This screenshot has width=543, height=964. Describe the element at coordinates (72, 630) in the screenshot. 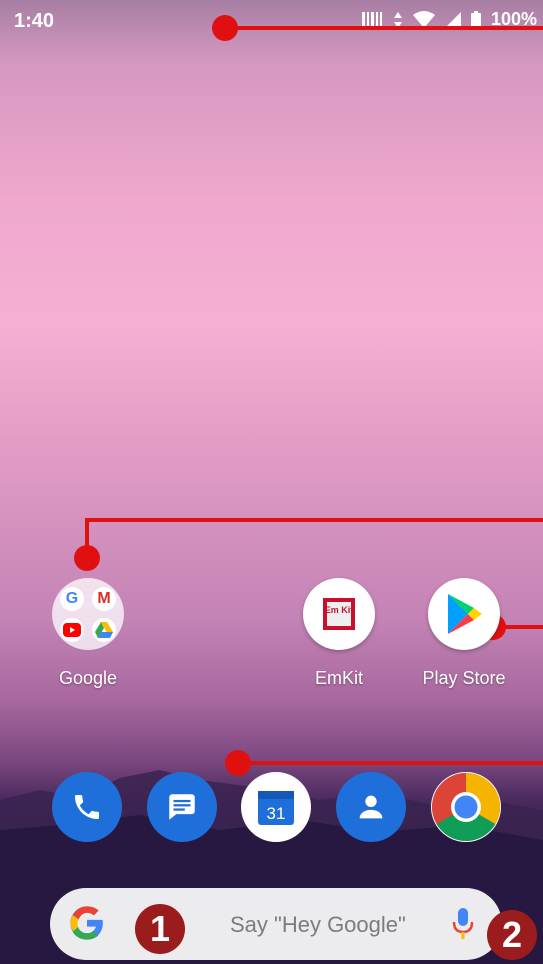

I see `youtube-mini-icon` at that location.